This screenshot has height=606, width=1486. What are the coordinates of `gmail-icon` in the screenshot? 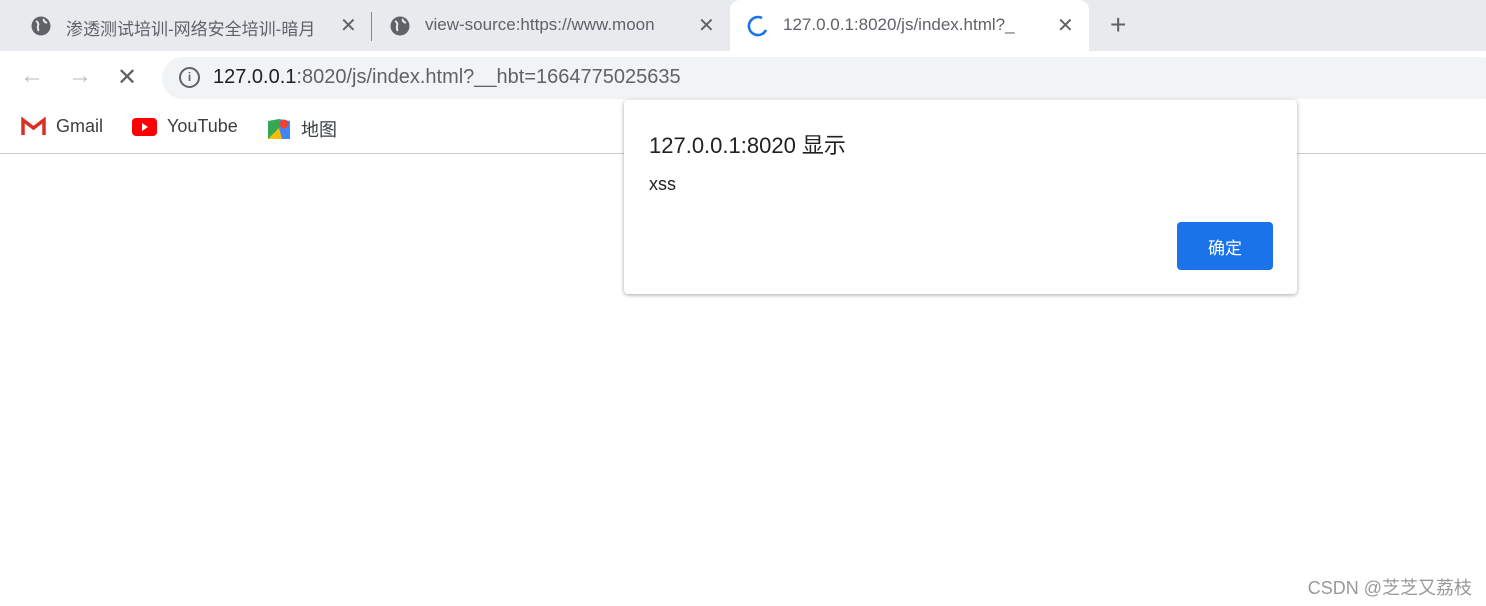 It's located at (33, 126).